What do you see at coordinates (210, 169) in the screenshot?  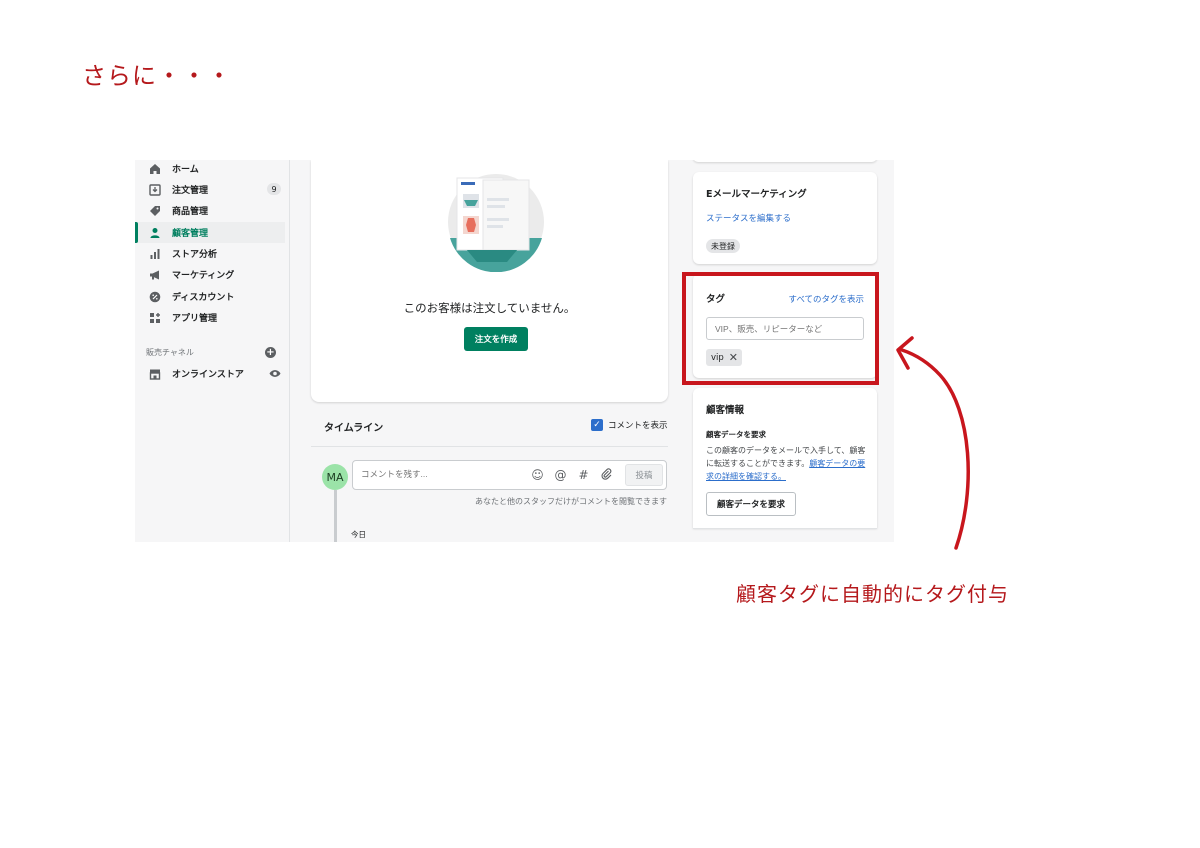 I see `sidebar-item-home: ホーム` at bounding box center [210, 169].